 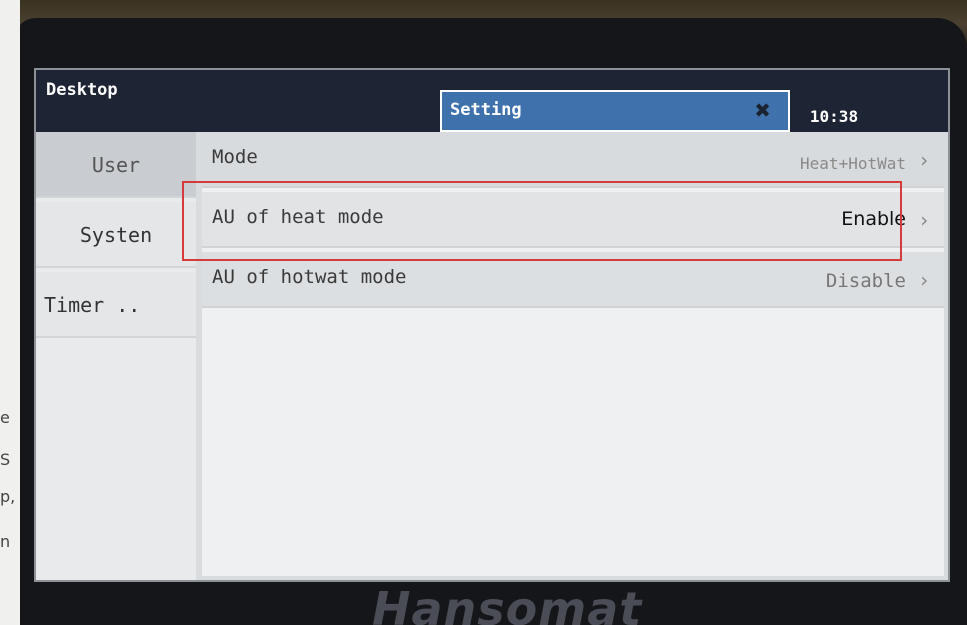 I want to click on sidebar-item-system: Systen, so click(x=116, y=235).